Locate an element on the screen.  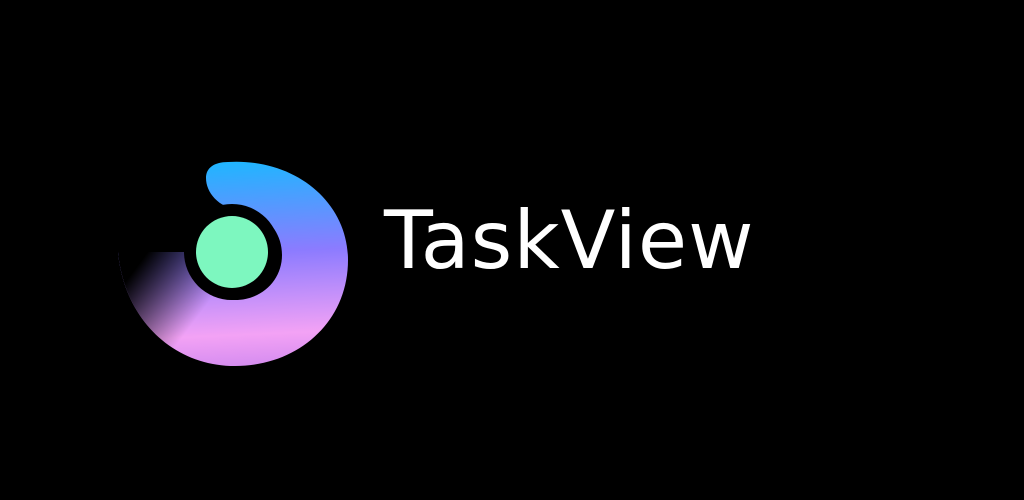
taskview-logo-icon is located at coordinates (235, 255).